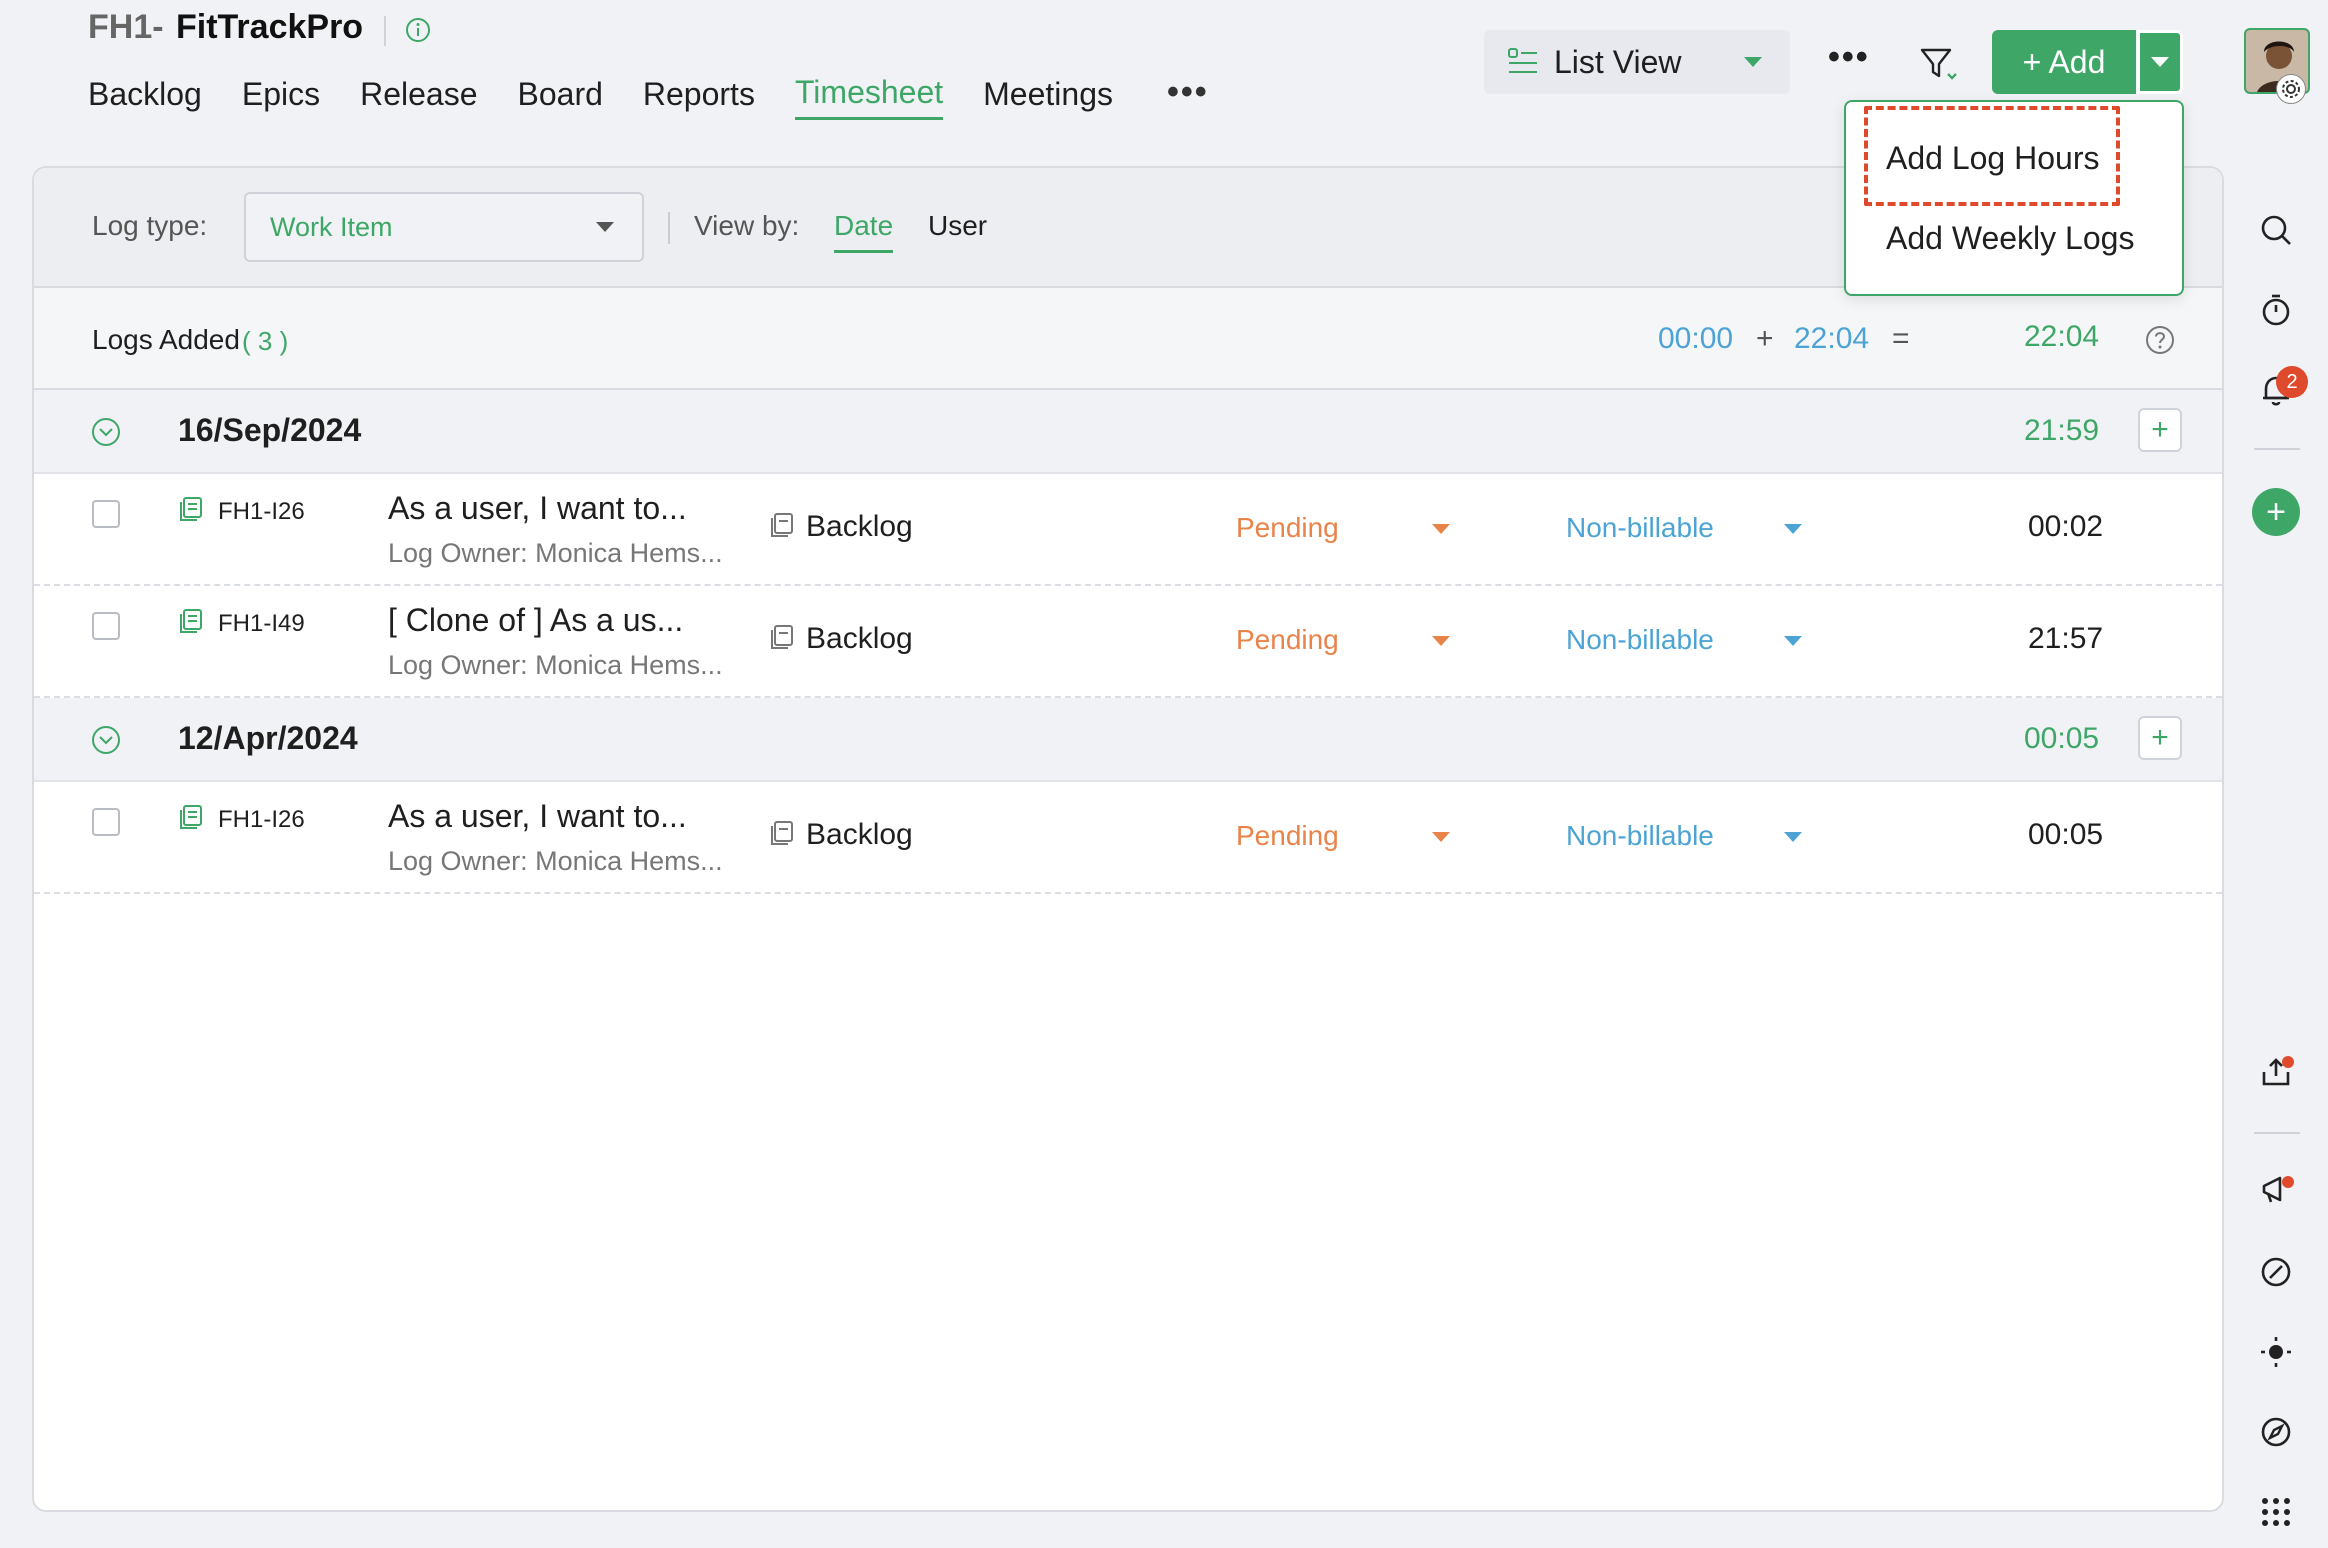  Describe the element at coordinates (1696, 338) in the screenshot. I see `billable-hours: 00:00` at that location.